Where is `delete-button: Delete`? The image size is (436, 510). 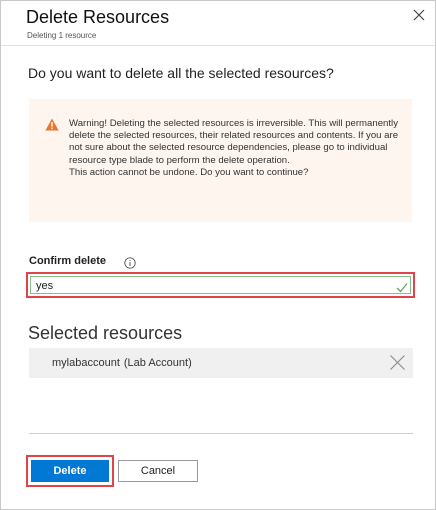 delete-button: Delete is located at coordinates (70, 471).